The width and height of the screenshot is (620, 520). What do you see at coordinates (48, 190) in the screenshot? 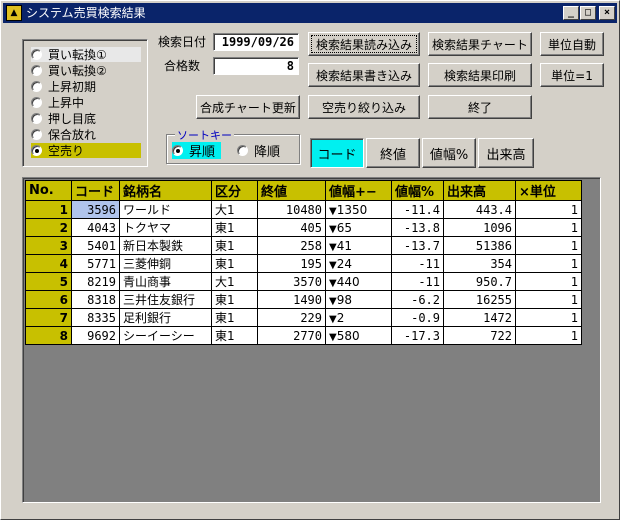
I see `col-header-no: No.` at bounding box center [48, 190].